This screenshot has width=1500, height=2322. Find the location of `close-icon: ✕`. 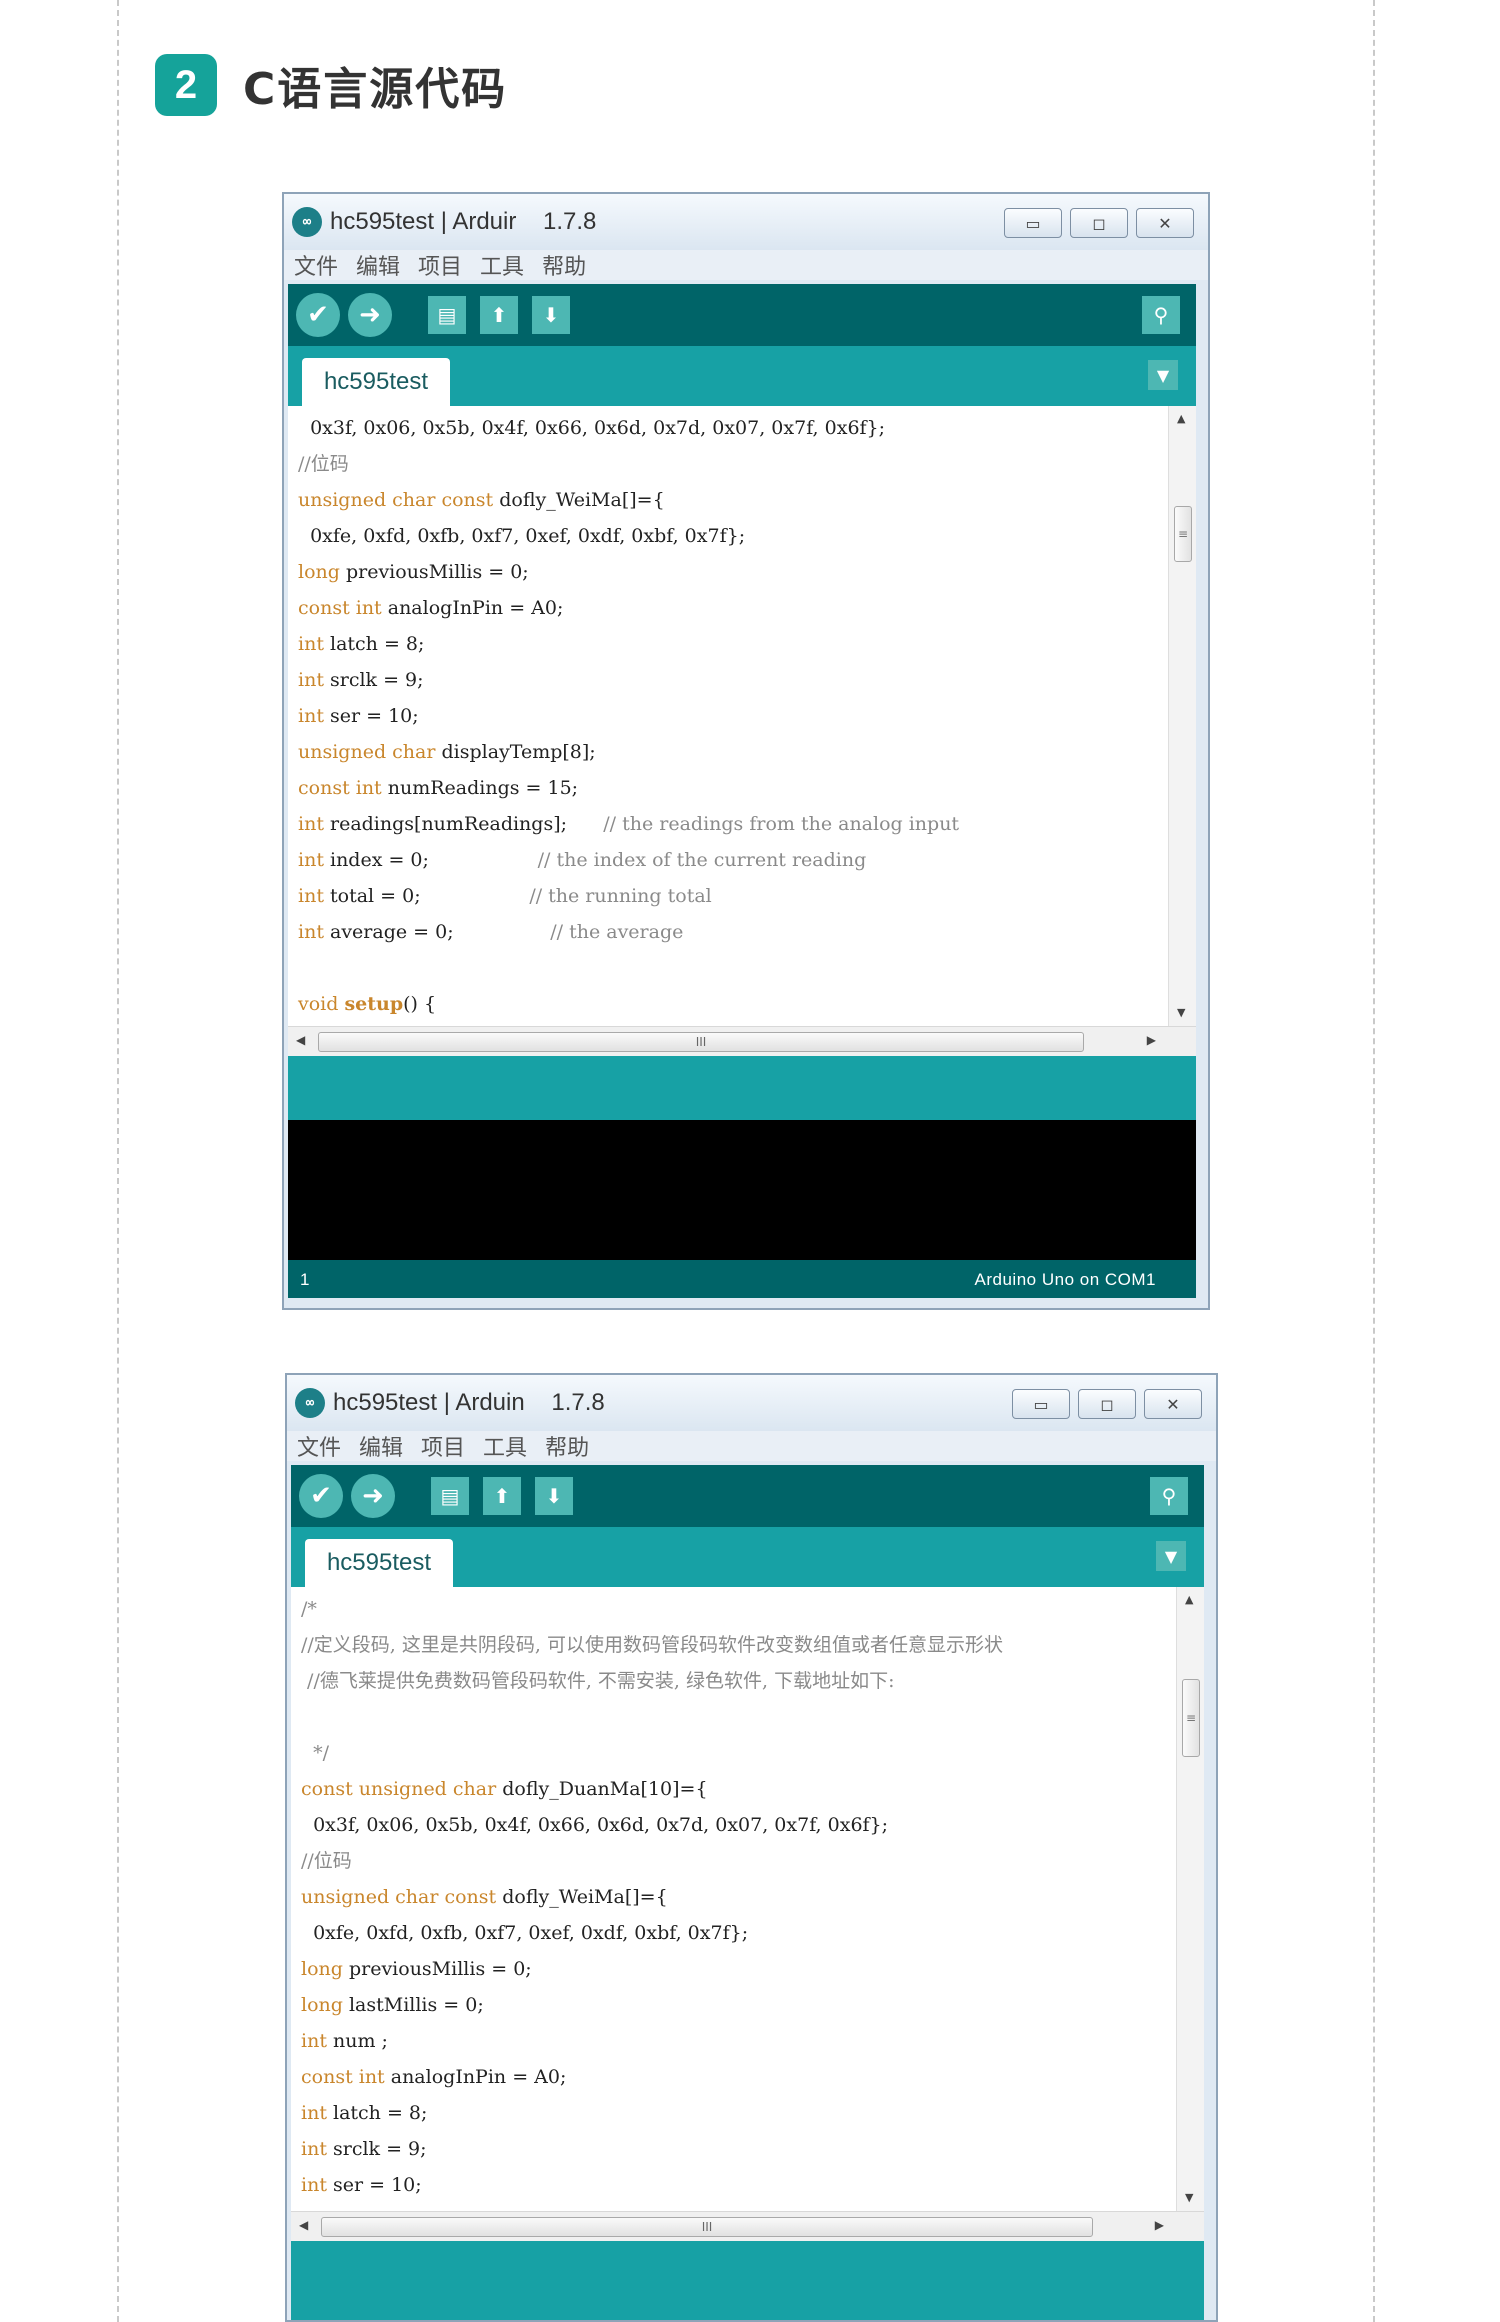

close-icon: ✕ is located at coordinates (1165, 223).